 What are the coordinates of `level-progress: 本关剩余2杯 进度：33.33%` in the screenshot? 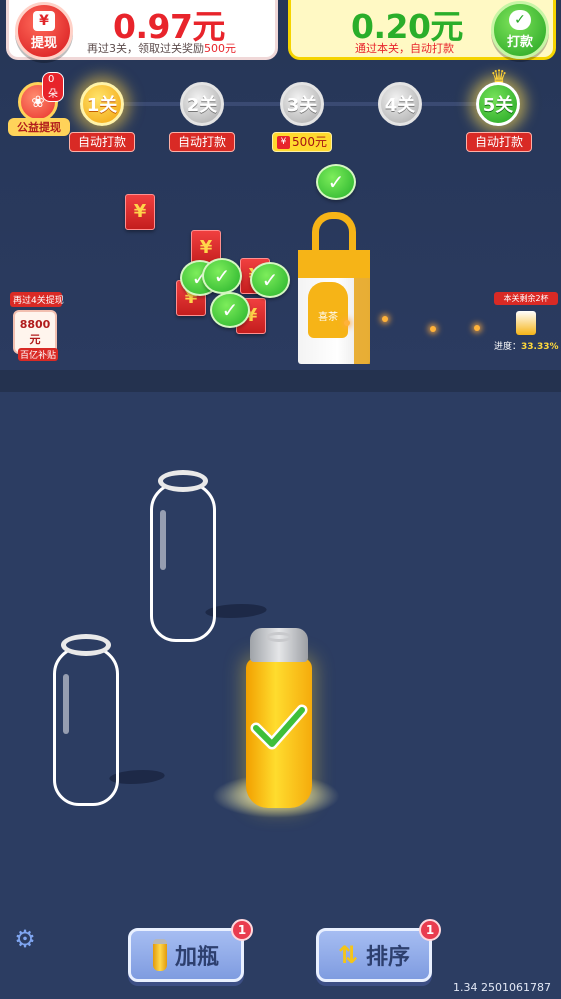 It's located at (526, 327).